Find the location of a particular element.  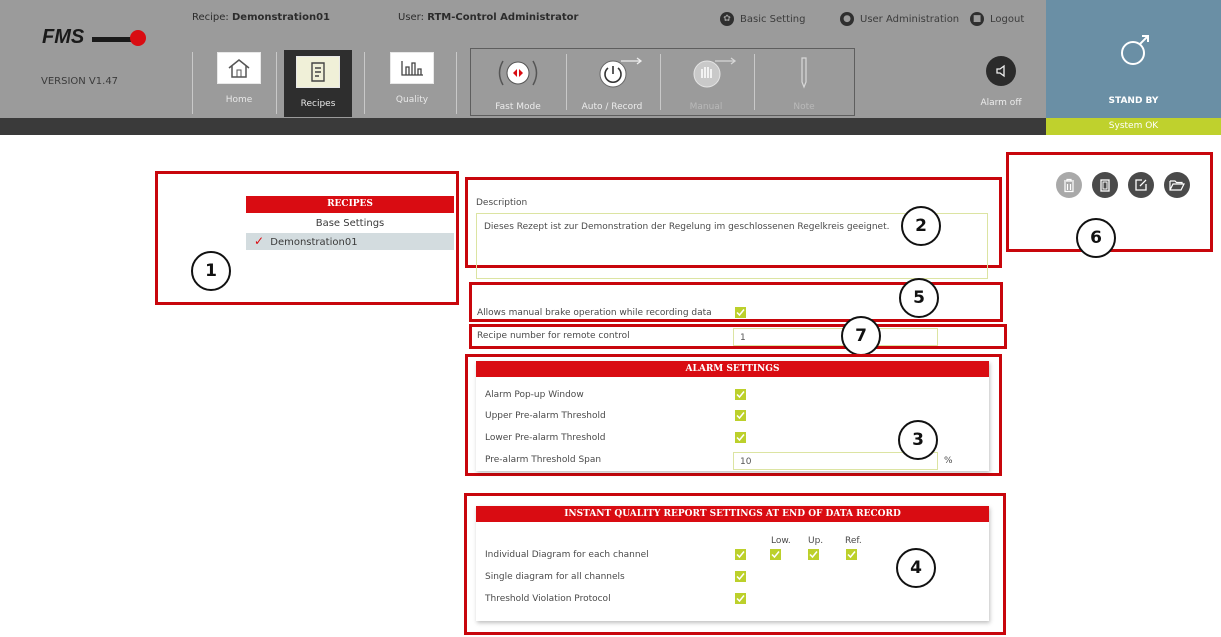

annotation-marker-5: 5 is located at coordinates (919, 298).